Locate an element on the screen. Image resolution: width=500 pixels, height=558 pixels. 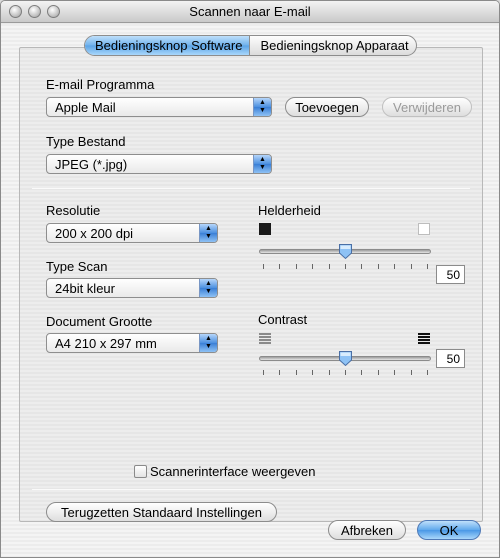
file-type-select: JPEG (*.jpg) ▲ ▼ is located at coordinates (159, 164).